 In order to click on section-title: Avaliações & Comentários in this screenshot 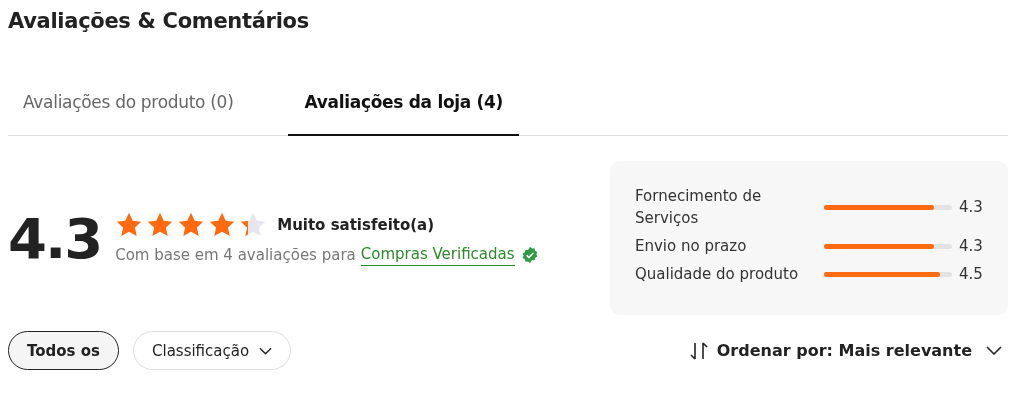, I will do `click(159, 21)`.